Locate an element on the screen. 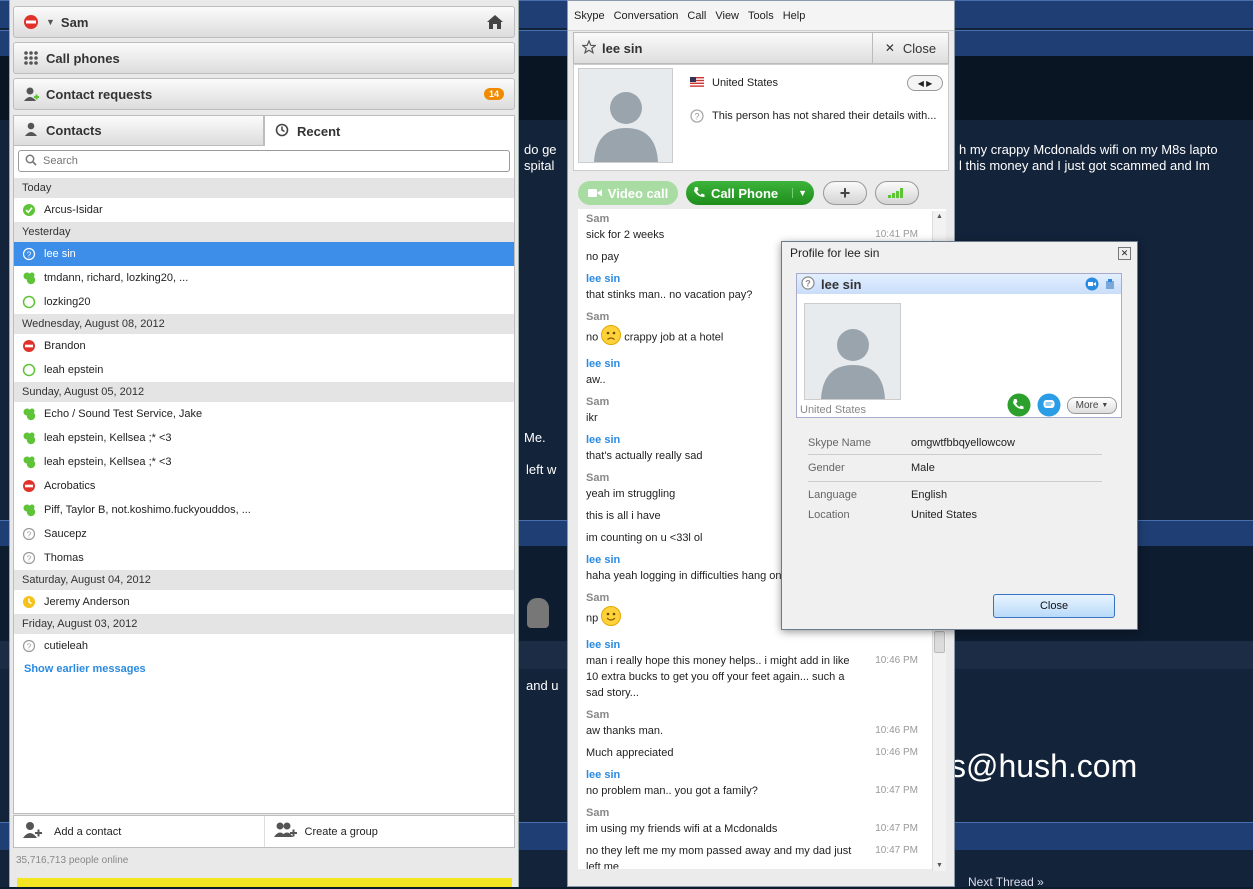 The width and height of the screenshot is (1253, 889). call-button is located at coordinates (1019, 406).